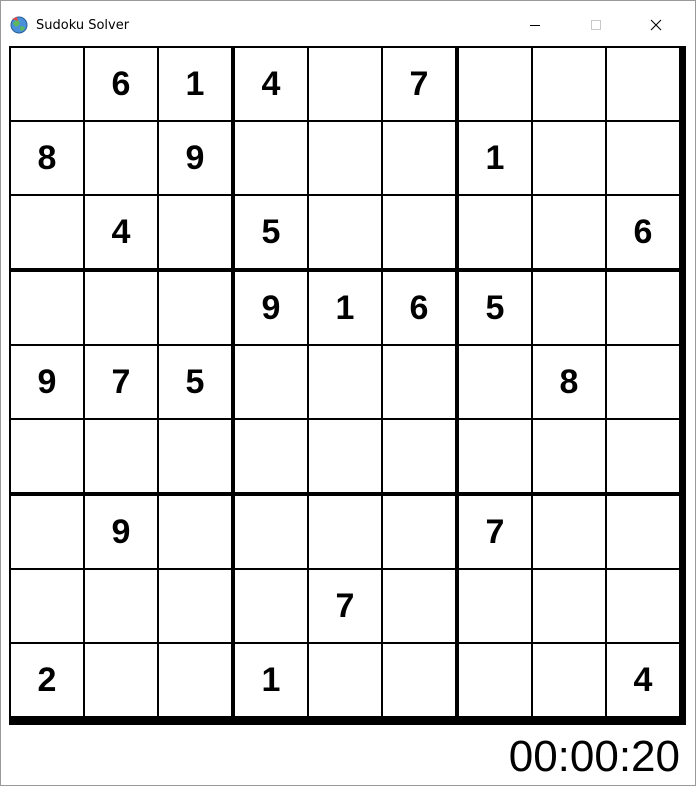 The image size is (696, 786). I want to click on elapsed-timer: 00:00:20, so click(594, 756).